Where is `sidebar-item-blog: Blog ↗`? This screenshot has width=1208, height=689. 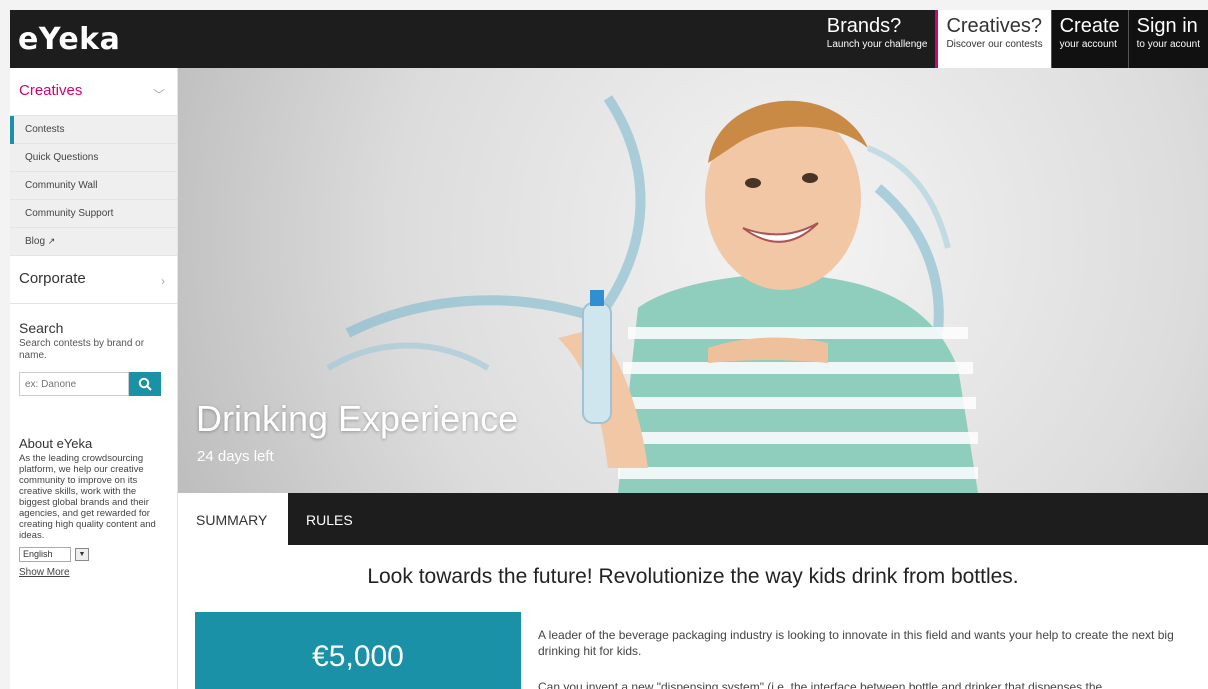 sidebar-item-blog: Blog ↗ is located at coordinates (93, 242).